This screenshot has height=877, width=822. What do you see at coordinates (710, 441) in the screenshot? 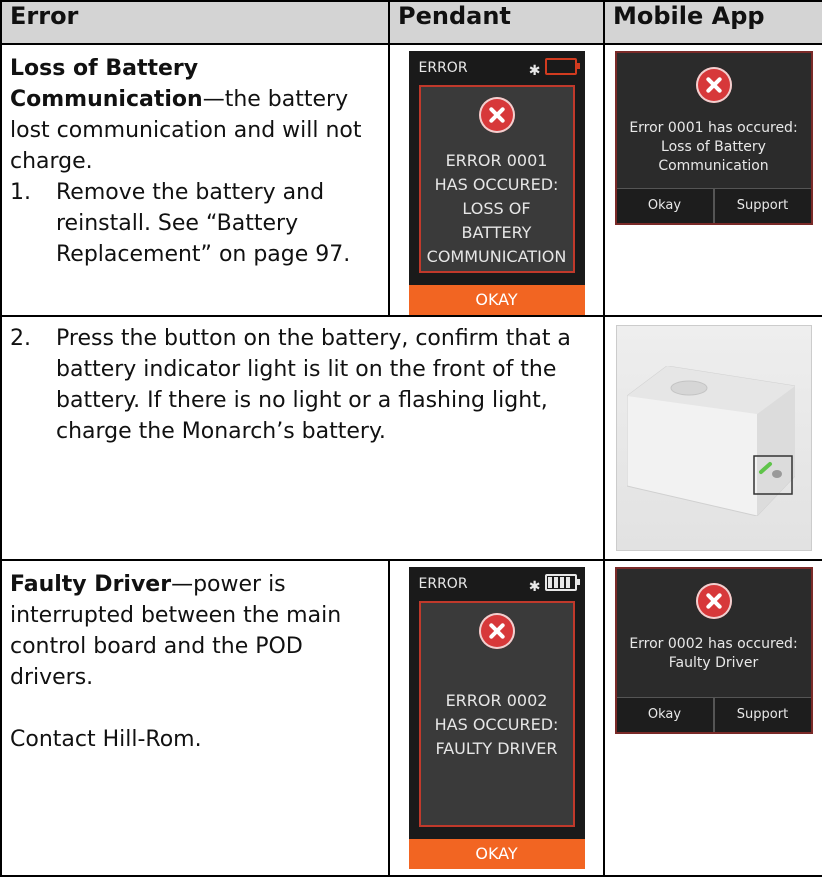
I see `battery-illustration` at bounding box center [710, 441].